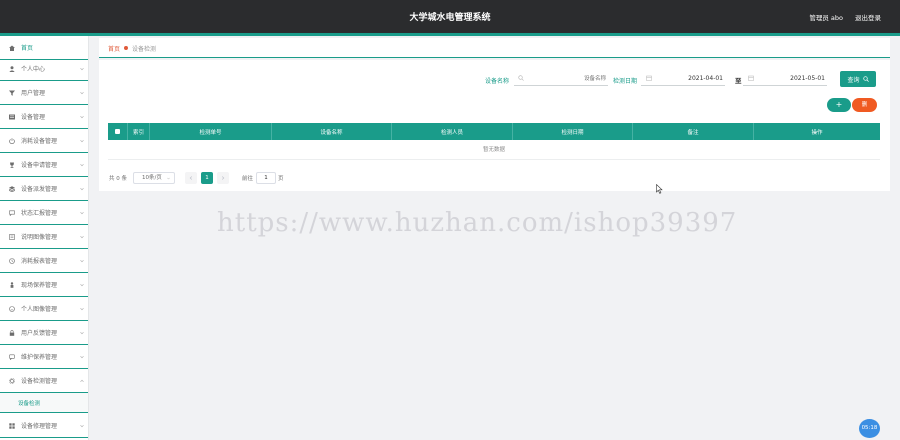  I want to click on top-bar: 大学城水电管理系统 管理员 abo 退出登录, so click(450, 16).